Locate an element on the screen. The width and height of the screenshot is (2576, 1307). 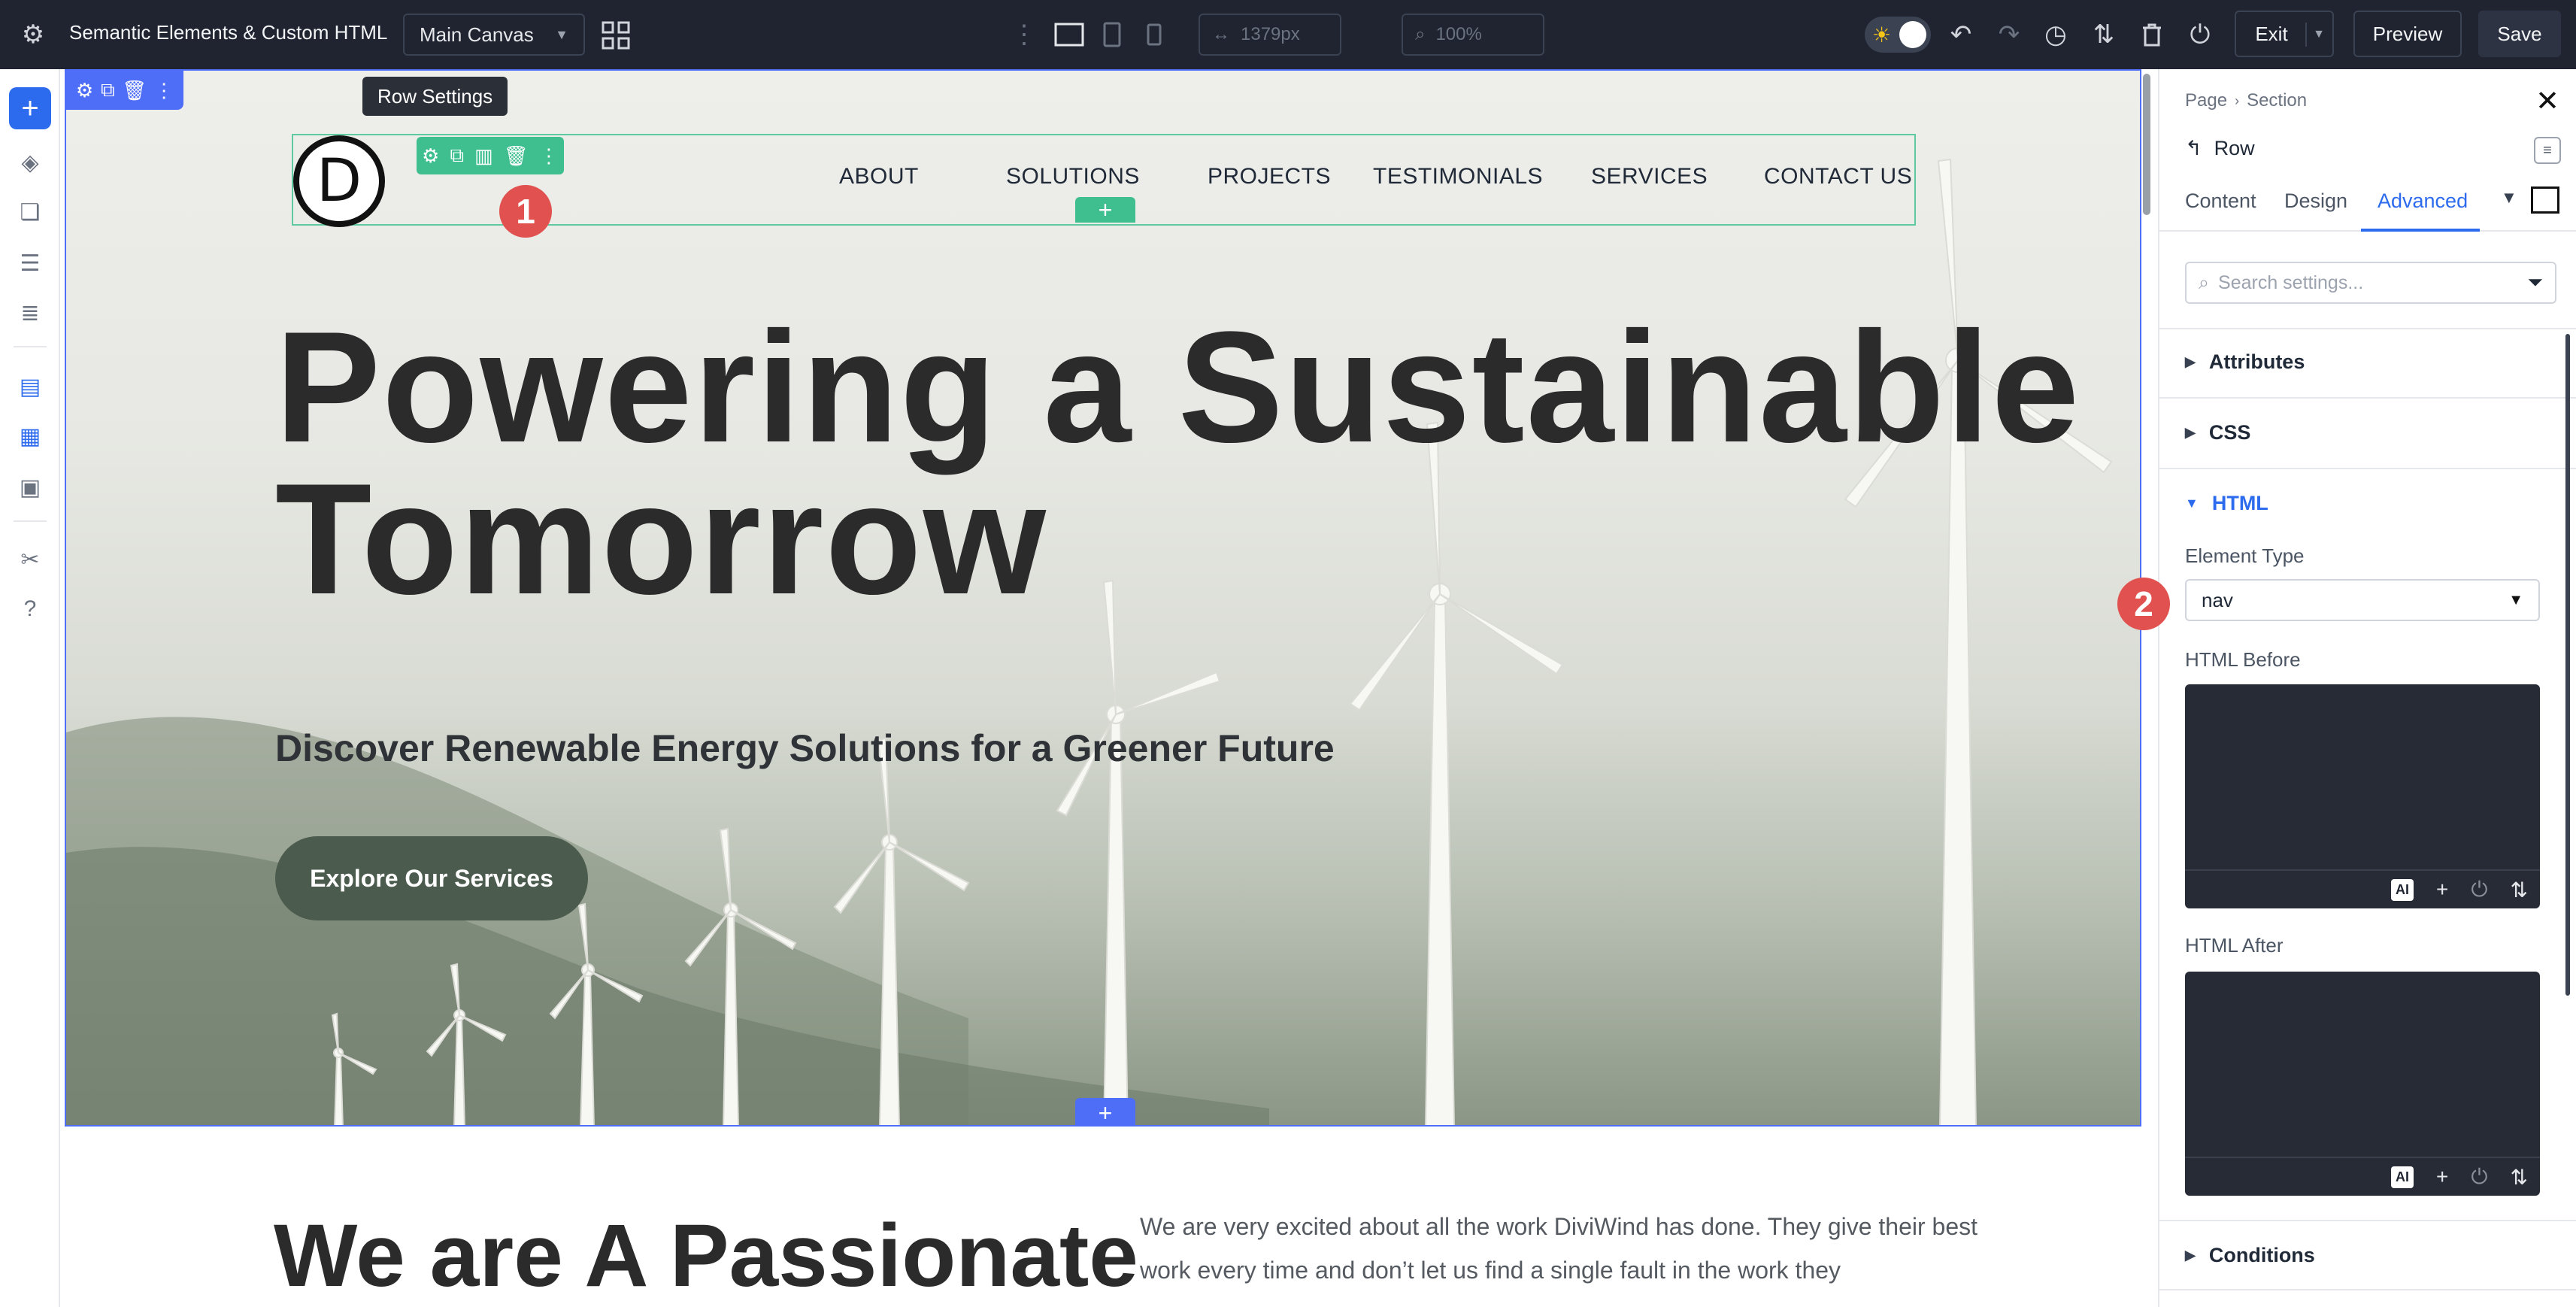
layers-icon: ◈ is located at coordinates (30, 162).